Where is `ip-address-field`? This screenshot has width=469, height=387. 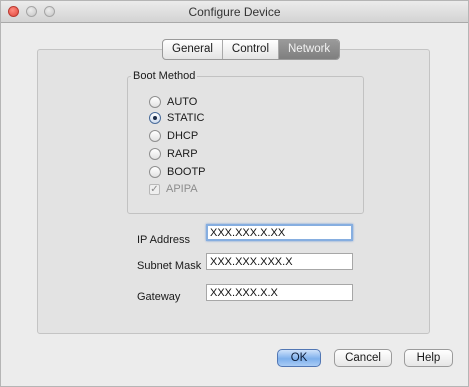 ip-address-field is located at coordinates (279, 232).